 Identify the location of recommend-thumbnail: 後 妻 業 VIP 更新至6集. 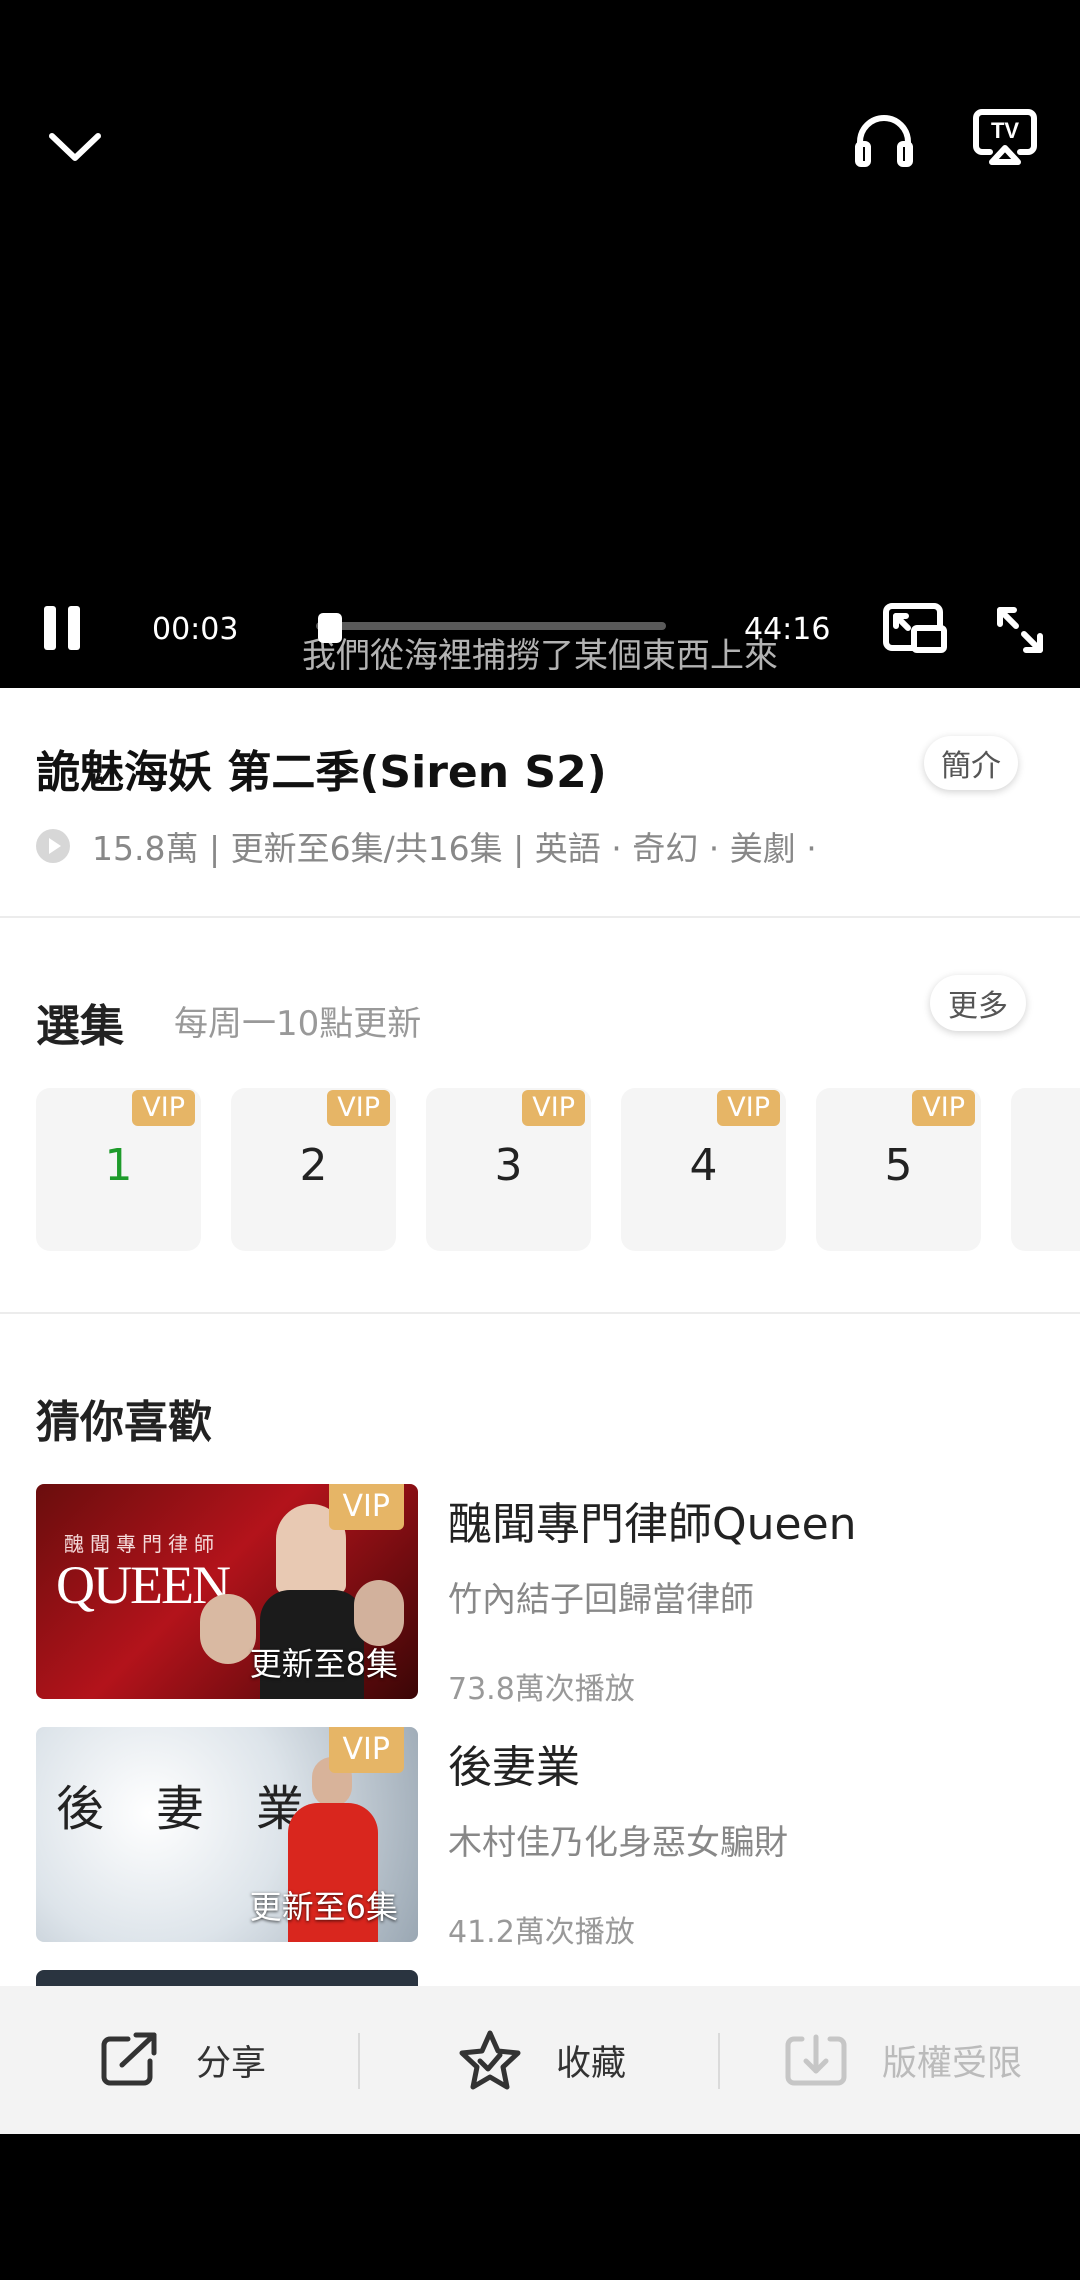
(227, 1834).